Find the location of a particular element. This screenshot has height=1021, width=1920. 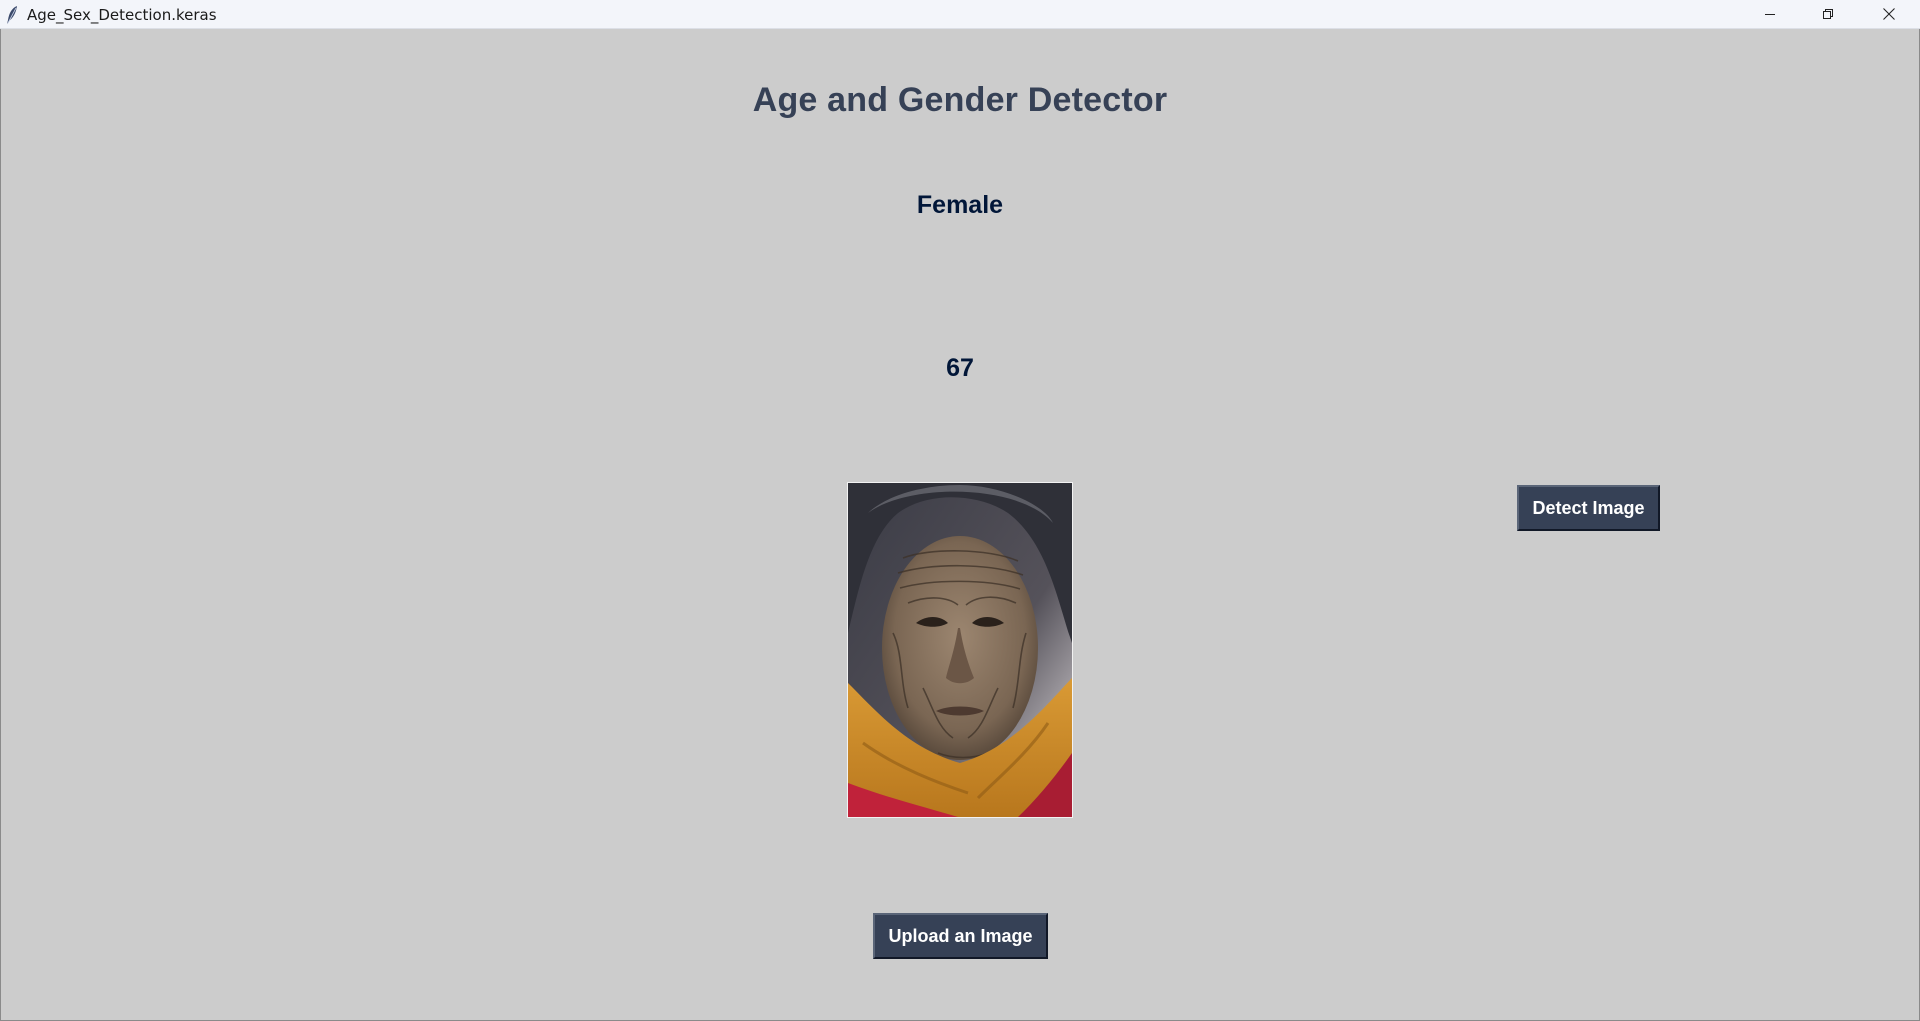

age-result: 67 is located at coordinates (960, 368).